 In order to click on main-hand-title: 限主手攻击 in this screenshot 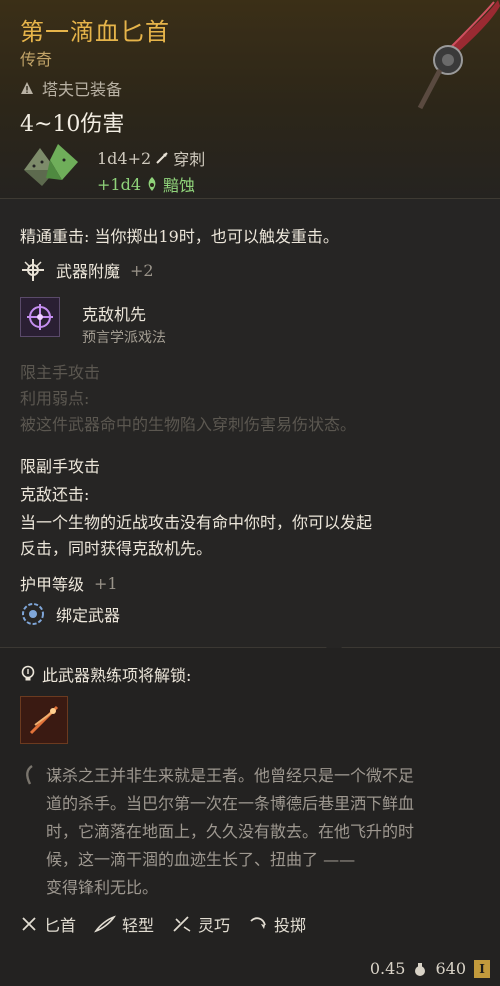, I will do `click(60, 372)`.